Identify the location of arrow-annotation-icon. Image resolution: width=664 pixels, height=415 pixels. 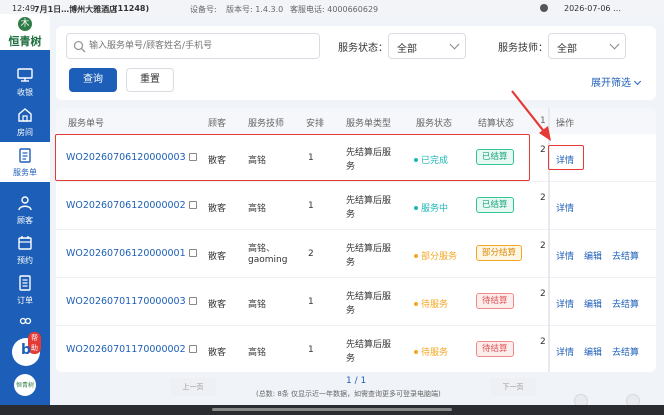
(531, 115).